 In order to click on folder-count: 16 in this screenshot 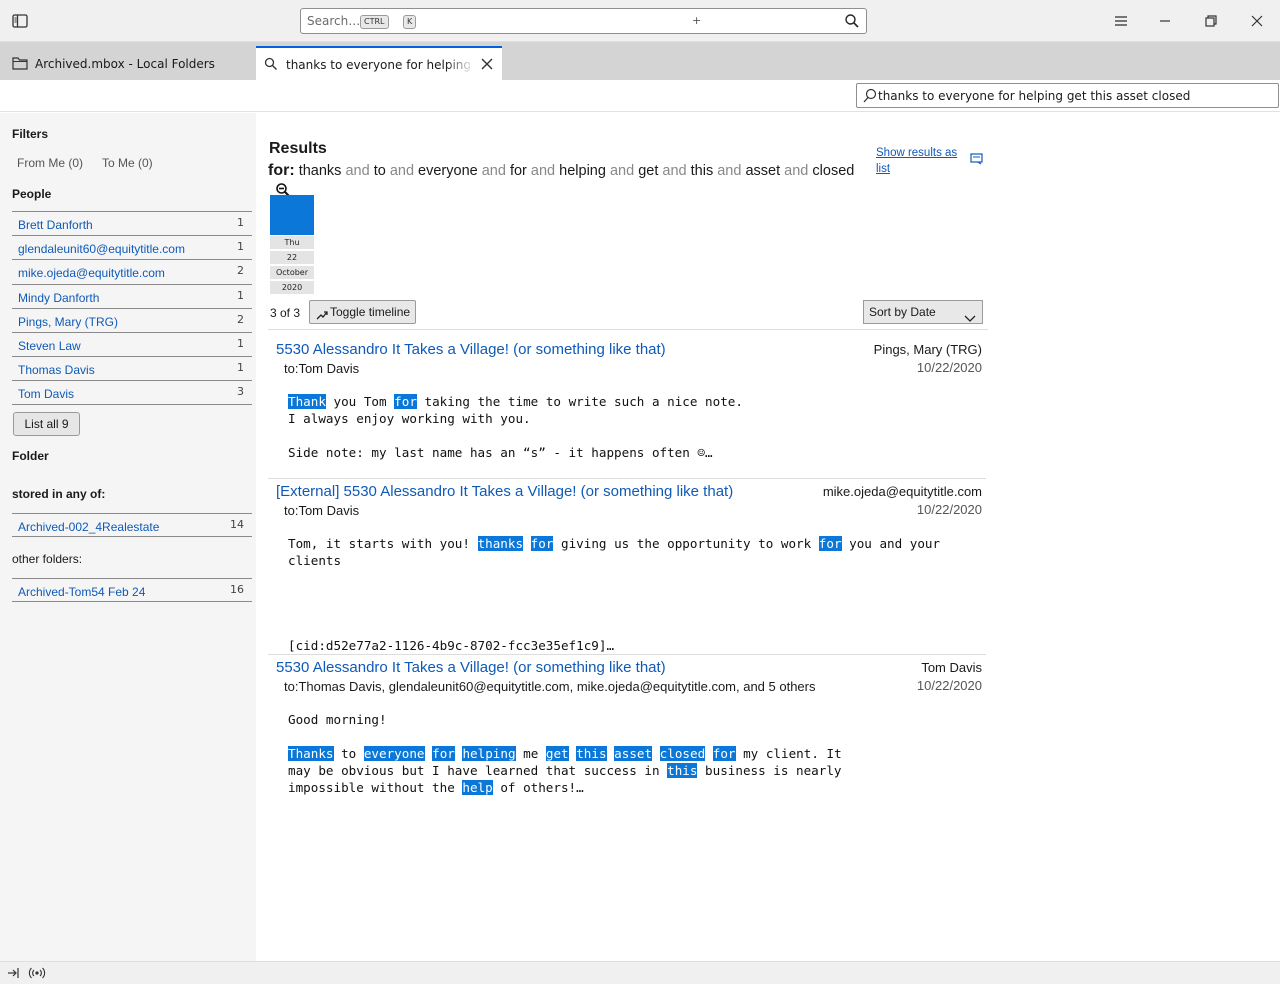, I will do `click(237, 589)`.